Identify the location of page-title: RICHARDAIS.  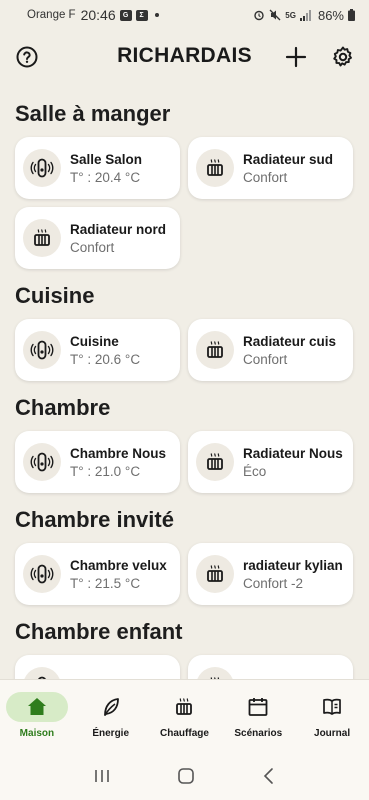
(184, 55).